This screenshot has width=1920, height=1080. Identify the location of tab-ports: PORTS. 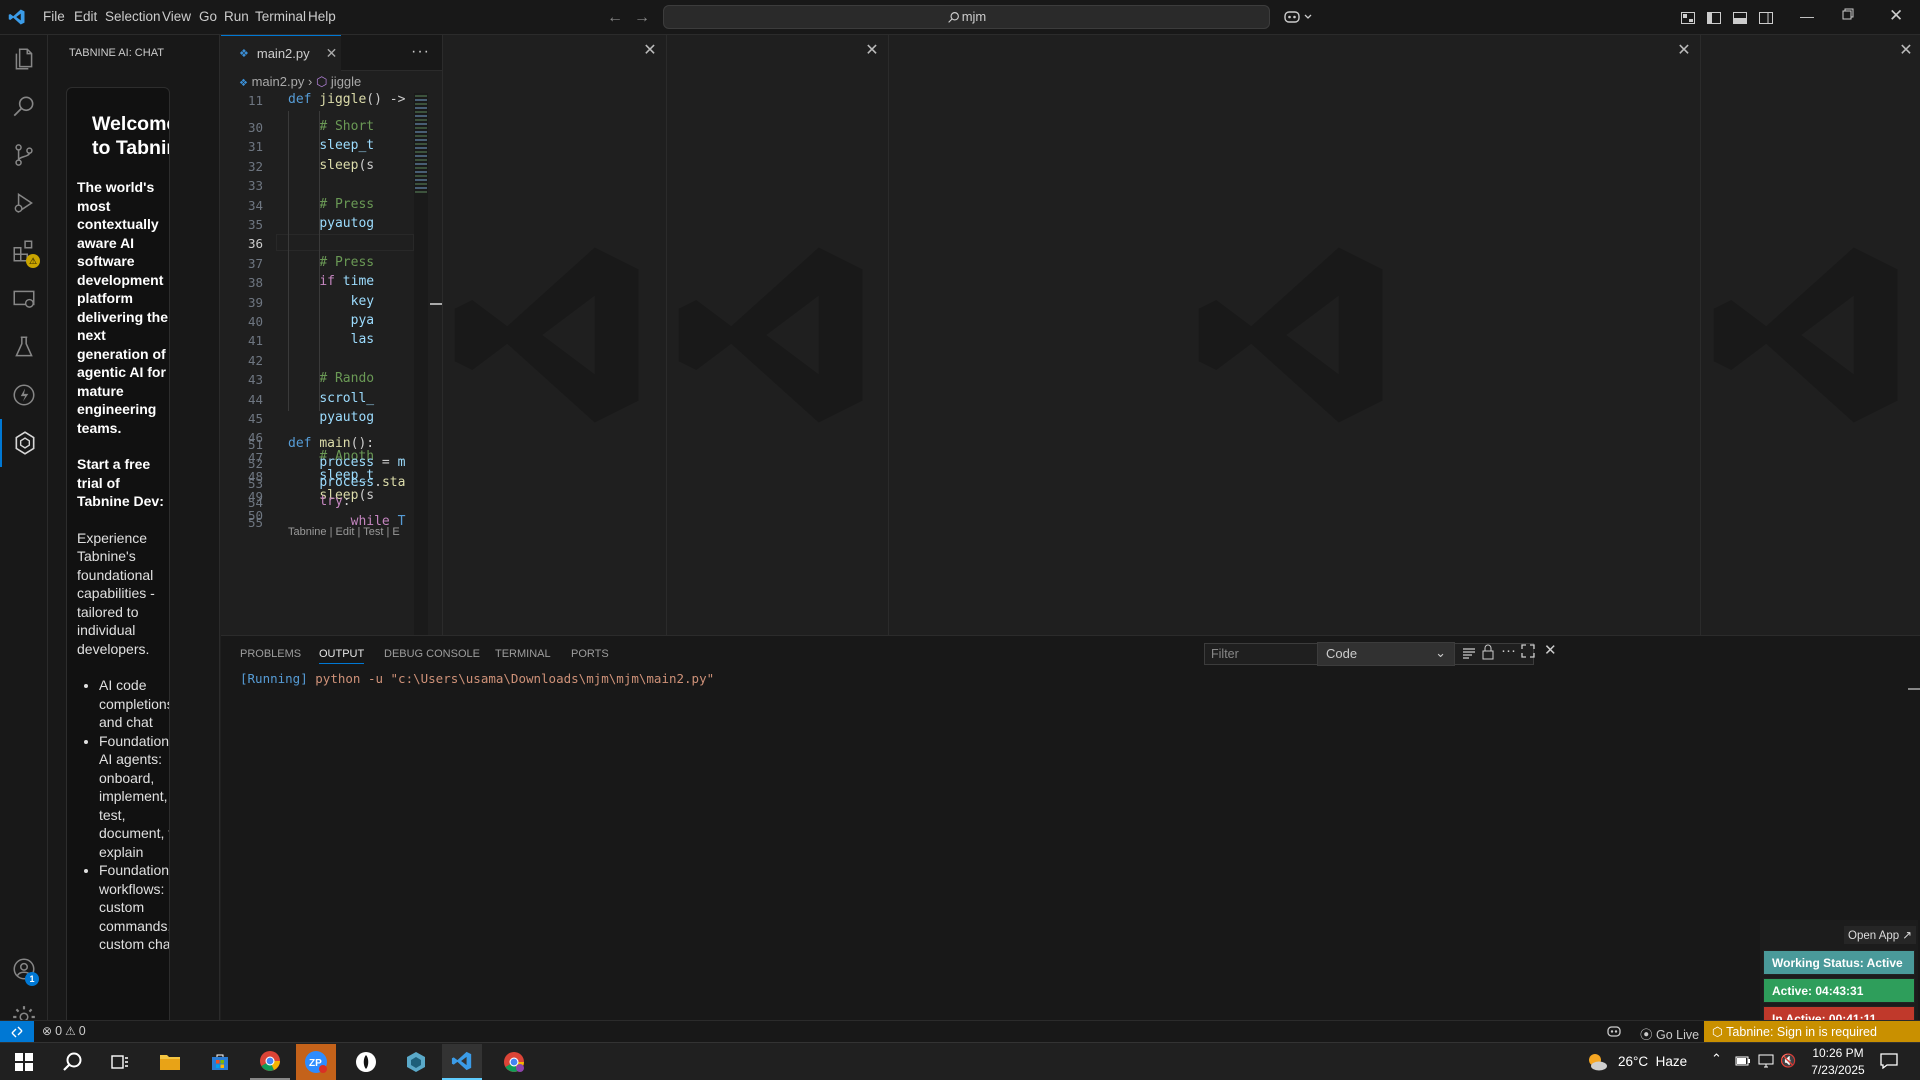
(590, 654).